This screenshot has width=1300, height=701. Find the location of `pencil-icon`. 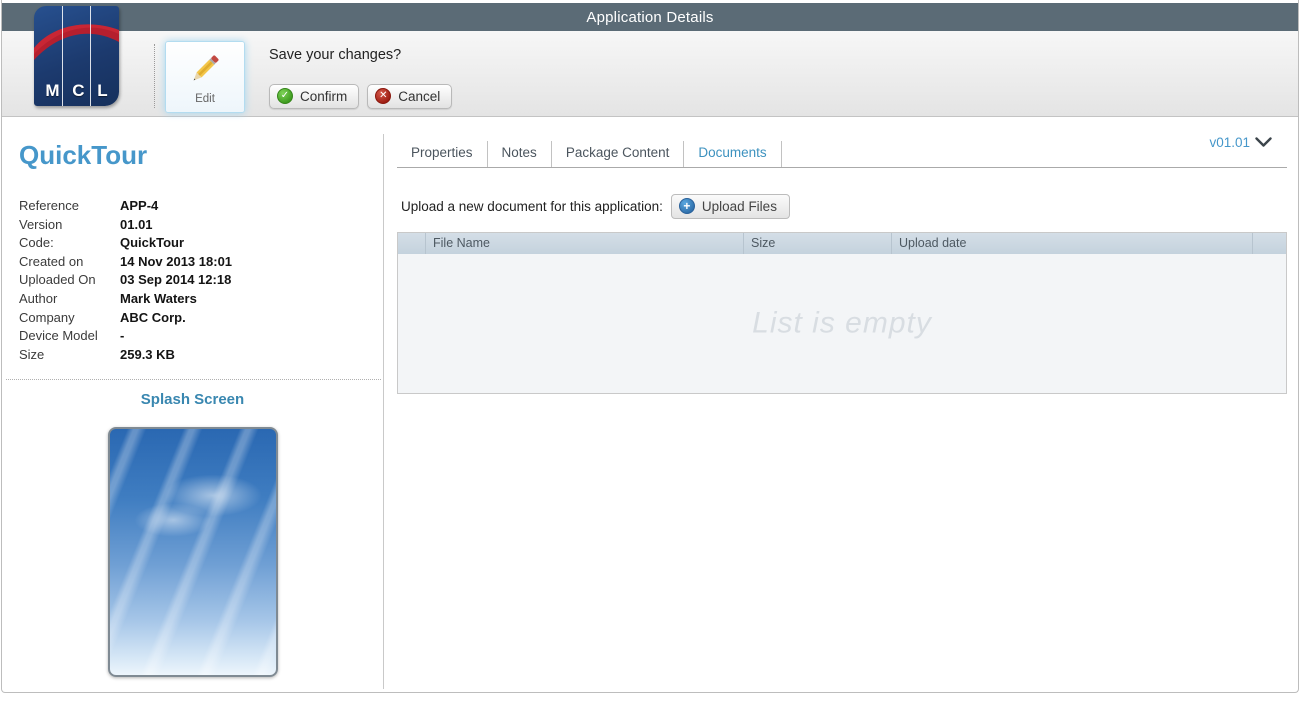

pencil-icon is located at coordinates (206, 68).